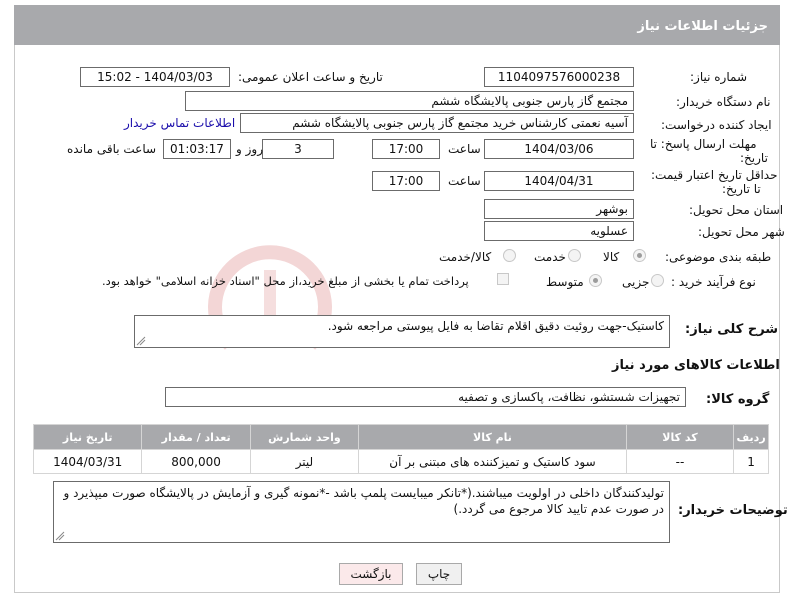 This screenshot has width=788, height=598. Describe the element at coordinates (718, 257) in the screenshot. I see `category-label: طبقه بندی موضوعی:` at that location.